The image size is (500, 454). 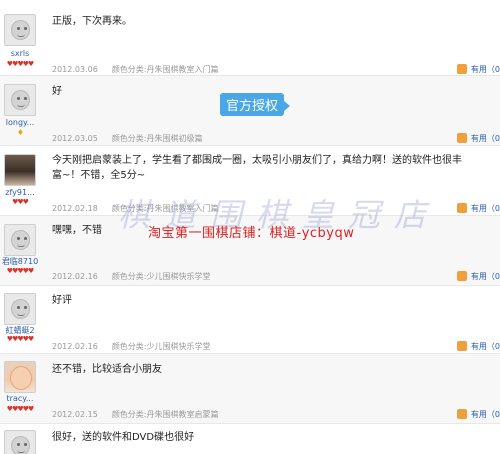 What do you see at coordinates (251, 233) in the screenshot?
I see `shop-watermark: 淘宝第一围棋店铺：棋道-ycbyqw` at bounding box center [251, 233].